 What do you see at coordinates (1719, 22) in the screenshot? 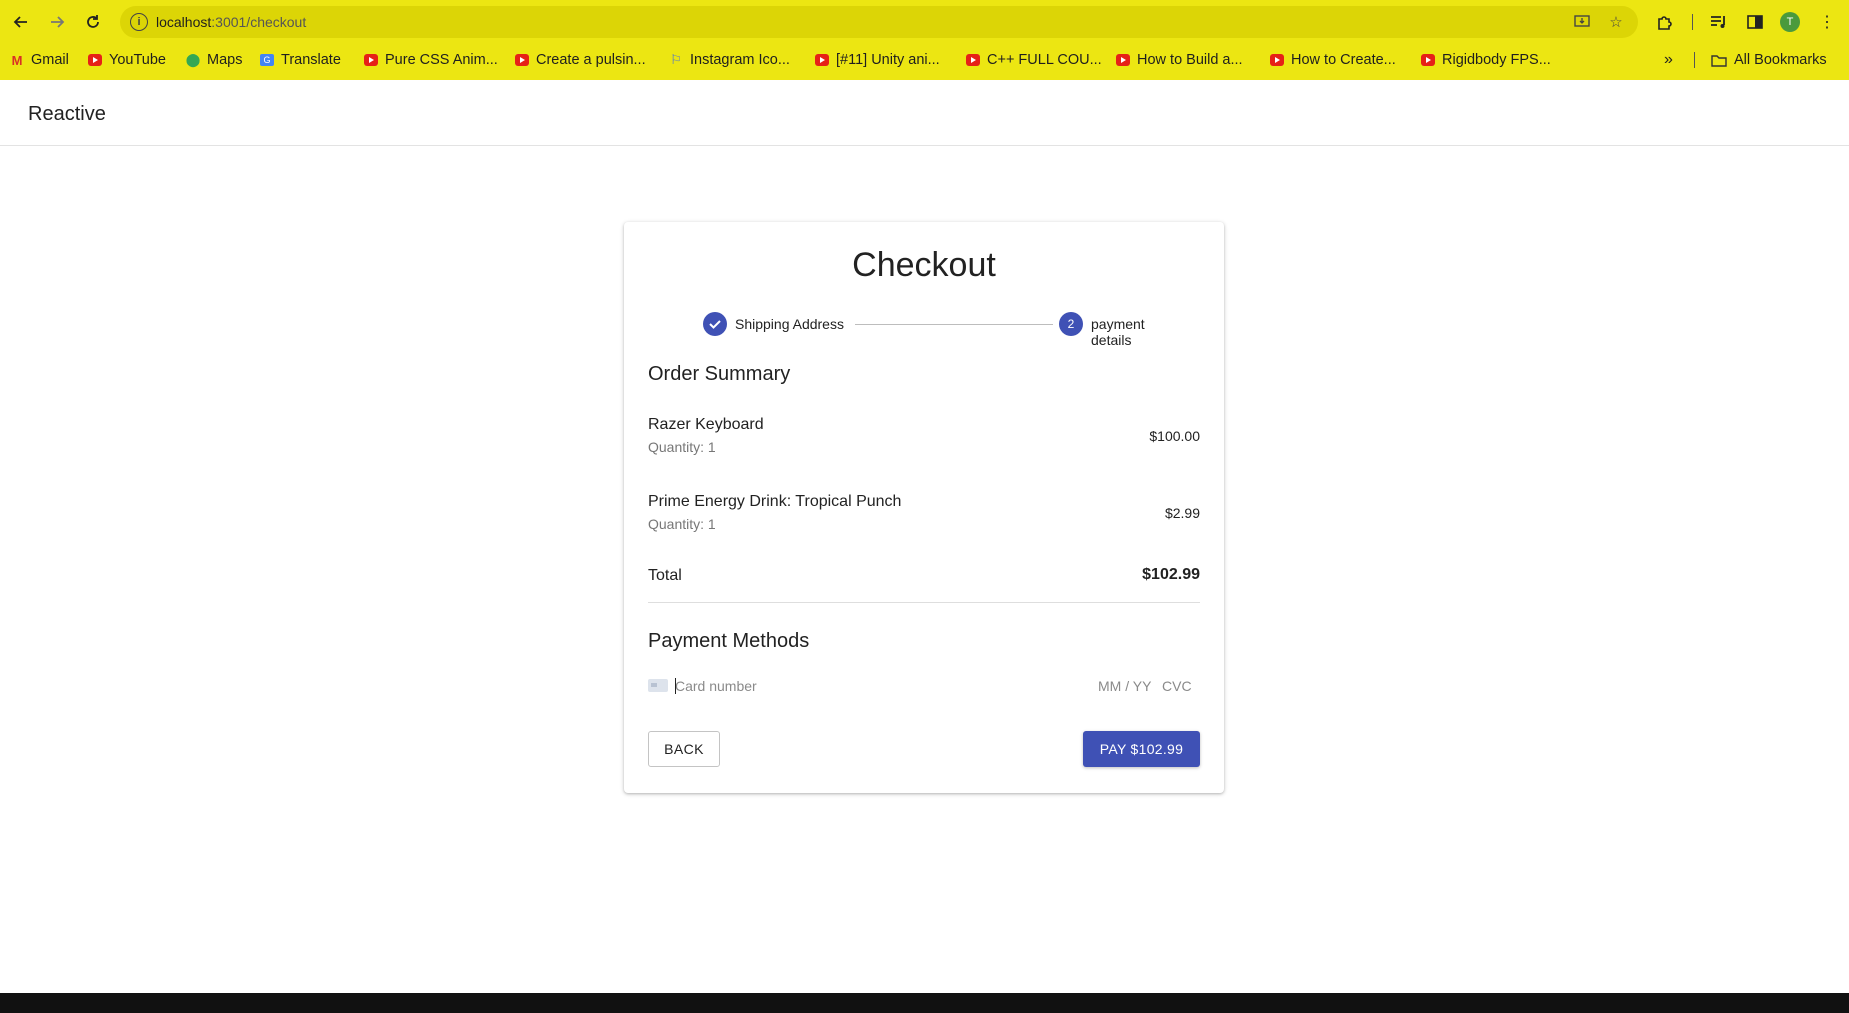
I see `media-control-icon` at bounding box center [1719, 22].